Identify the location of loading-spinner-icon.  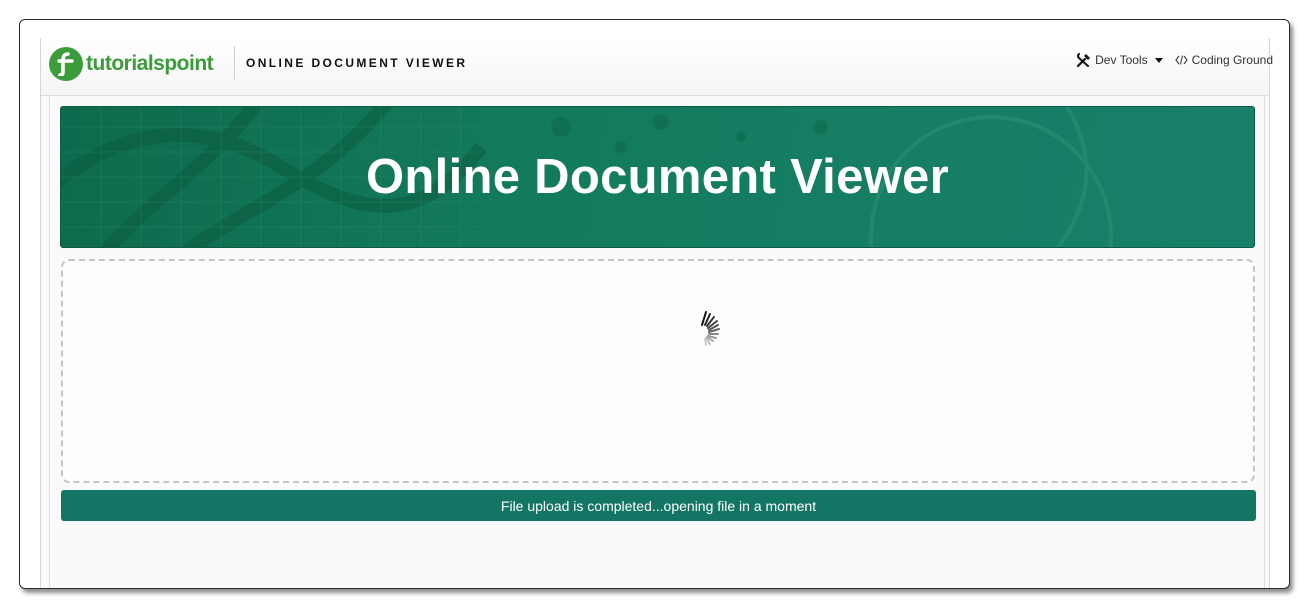
(710, 328).